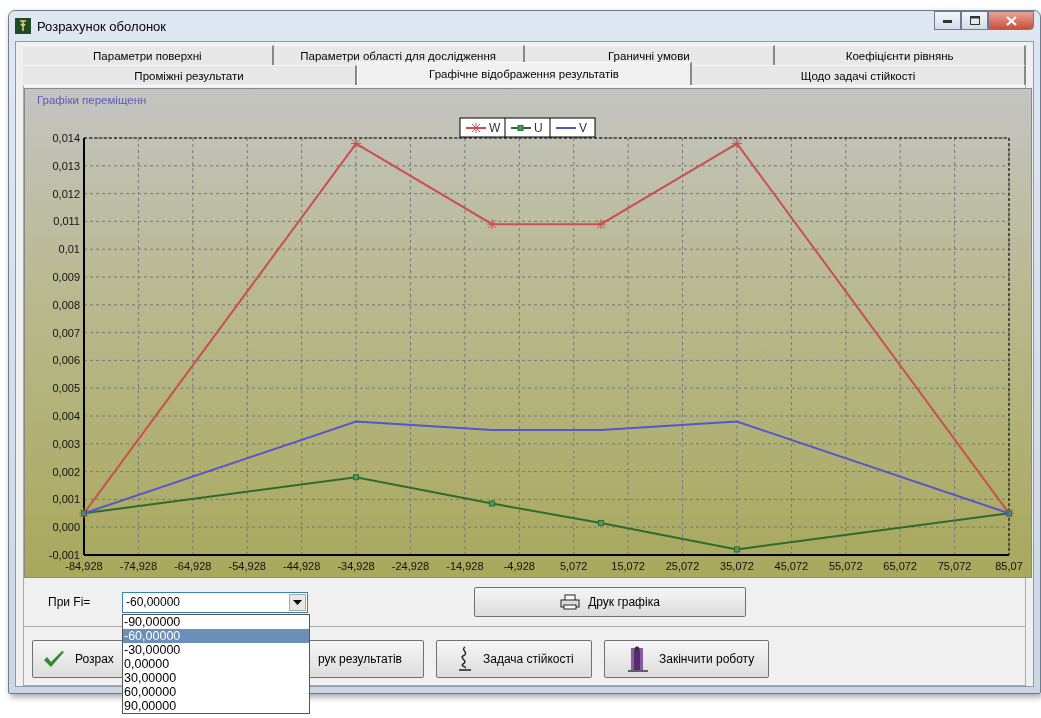  What do you see at coordinates (845, 566) in the screenshot?
I see `axis-label: 55,072` at bounding box center [845, 566].